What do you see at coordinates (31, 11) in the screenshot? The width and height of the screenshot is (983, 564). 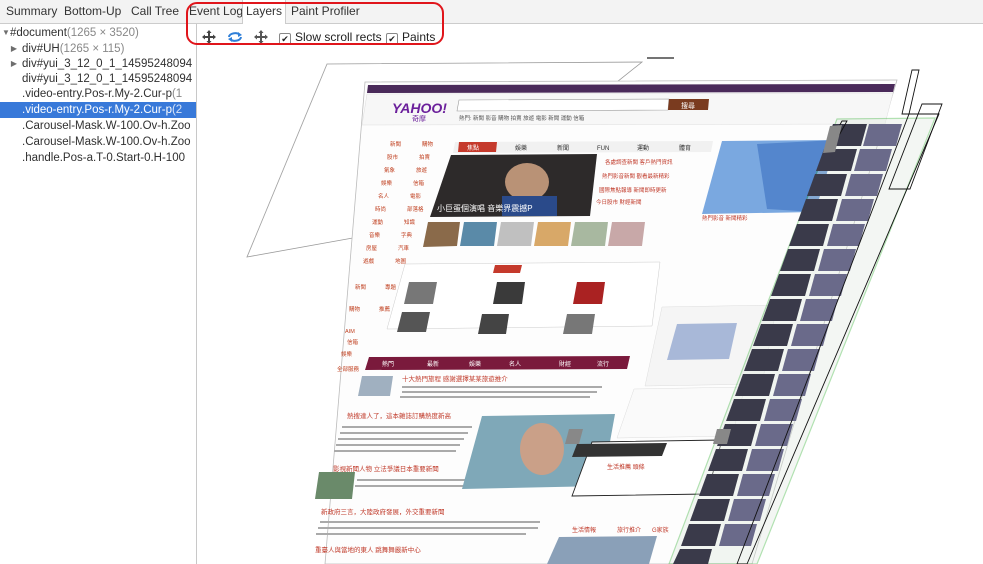 I see `tab-summary: Summary` at bounding box center [31, 11].